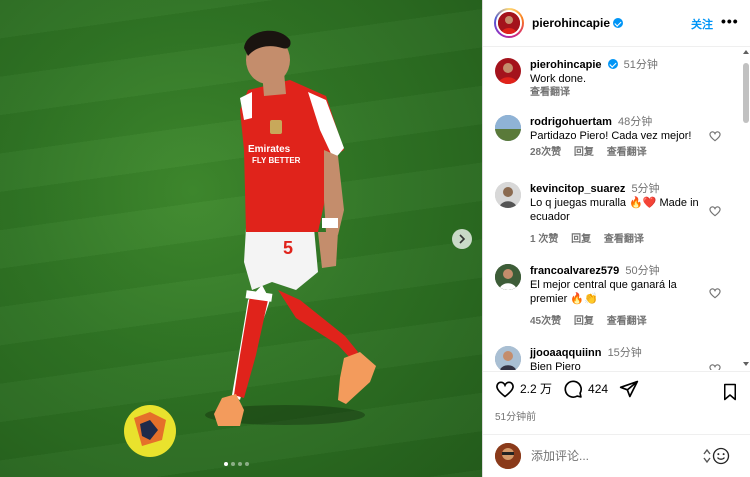  I want to click on current-user-avatar, so click(508, 456).